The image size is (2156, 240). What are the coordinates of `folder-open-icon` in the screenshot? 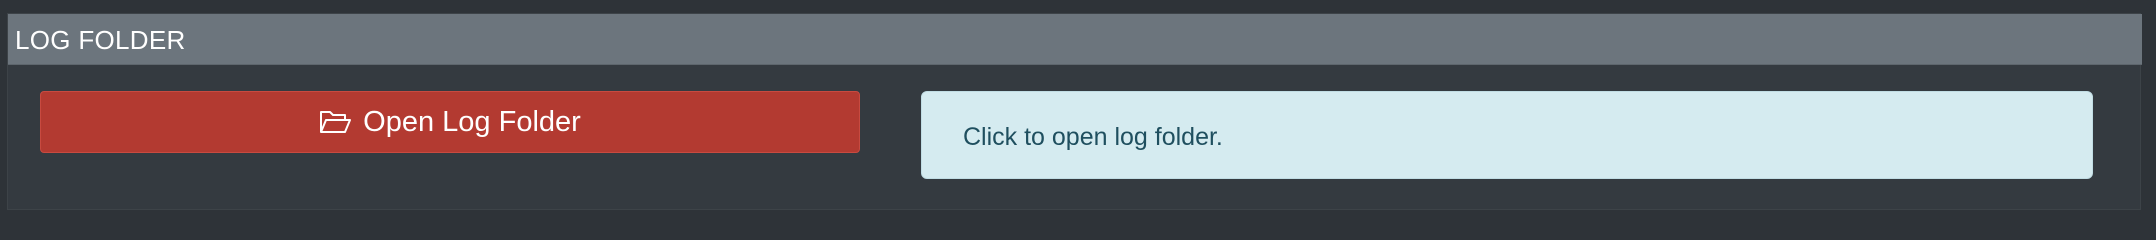 It's located at (341, 122).